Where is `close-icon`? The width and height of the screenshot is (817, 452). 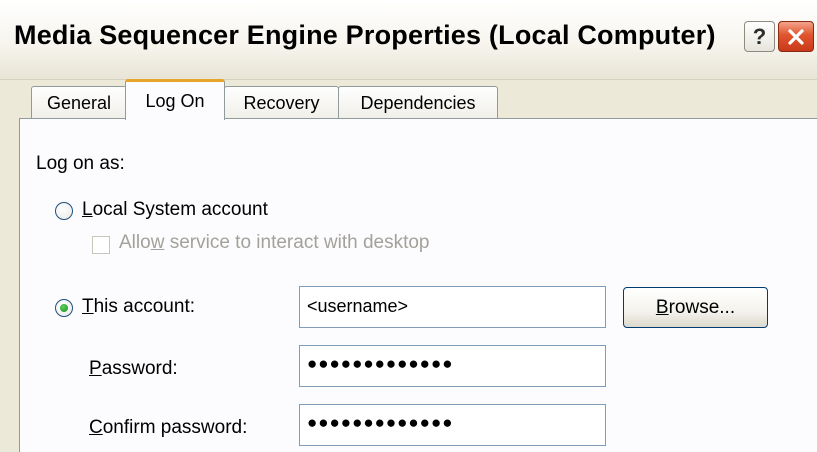 close-icon is located at coordinates (796, 36).